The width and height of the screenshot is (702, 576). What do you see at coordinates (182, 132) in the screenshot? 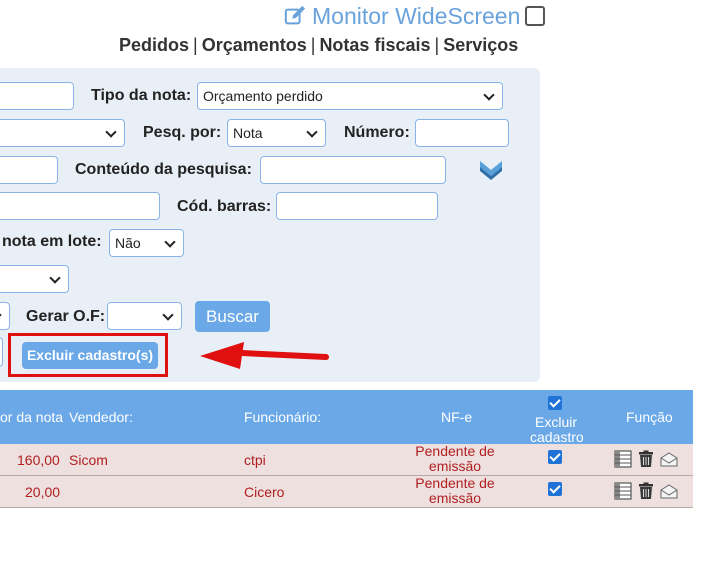
I see `pesq-por-label: Pesq. por:` at bounding box center [182, 132].